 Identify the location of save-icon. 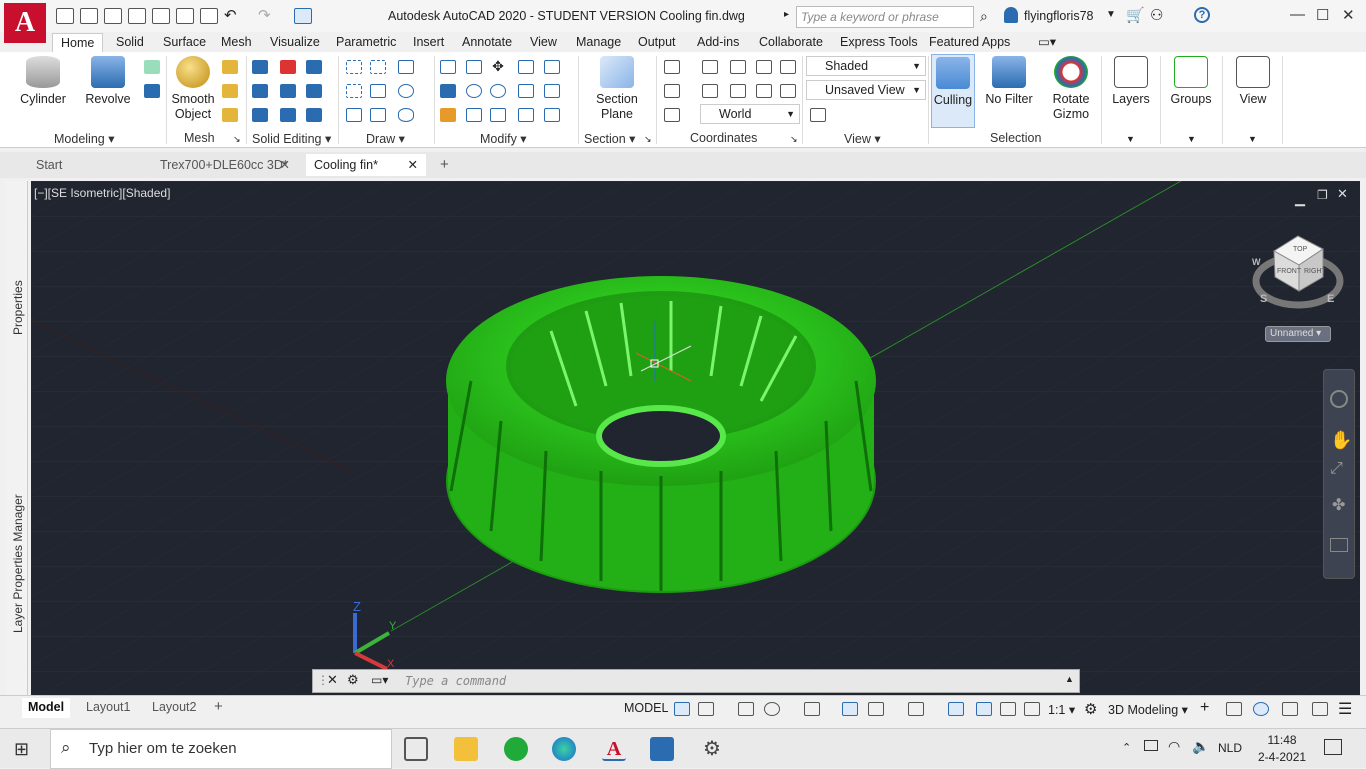
(113, 16).